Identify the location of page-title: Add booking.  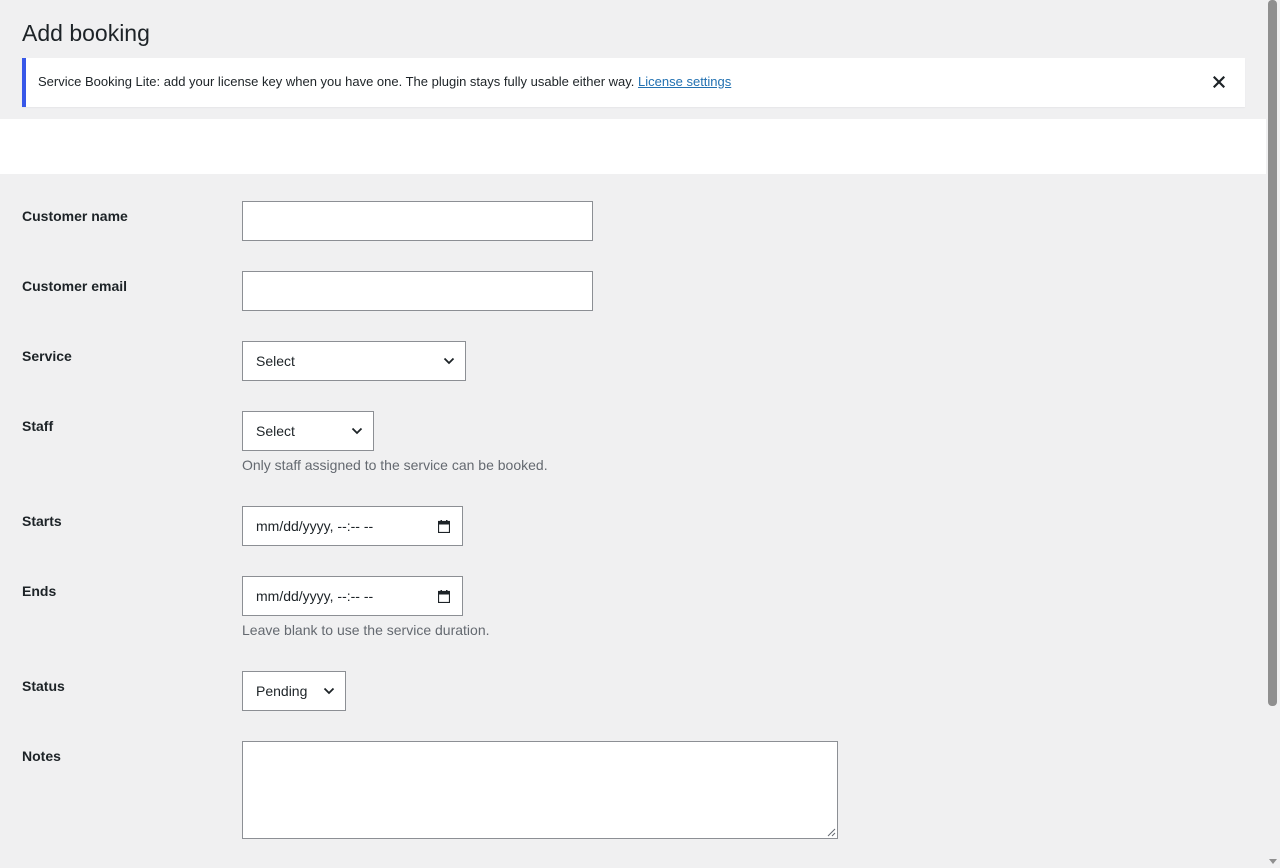
(86, 33).